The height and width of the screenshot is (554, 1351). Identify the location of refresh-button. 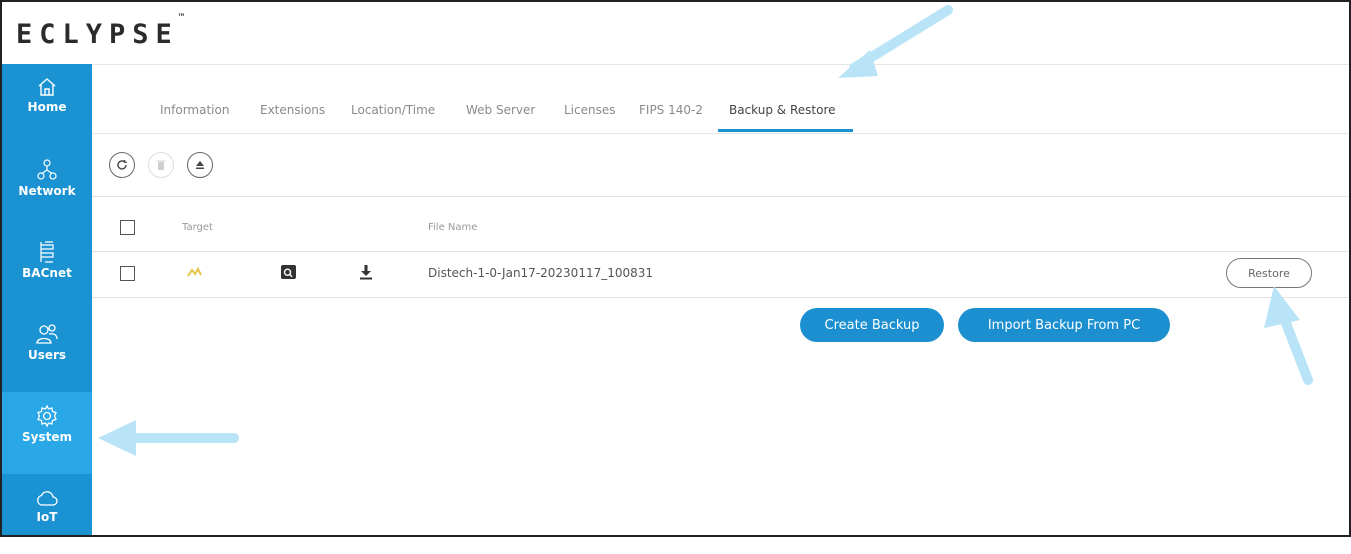
(122, 165).